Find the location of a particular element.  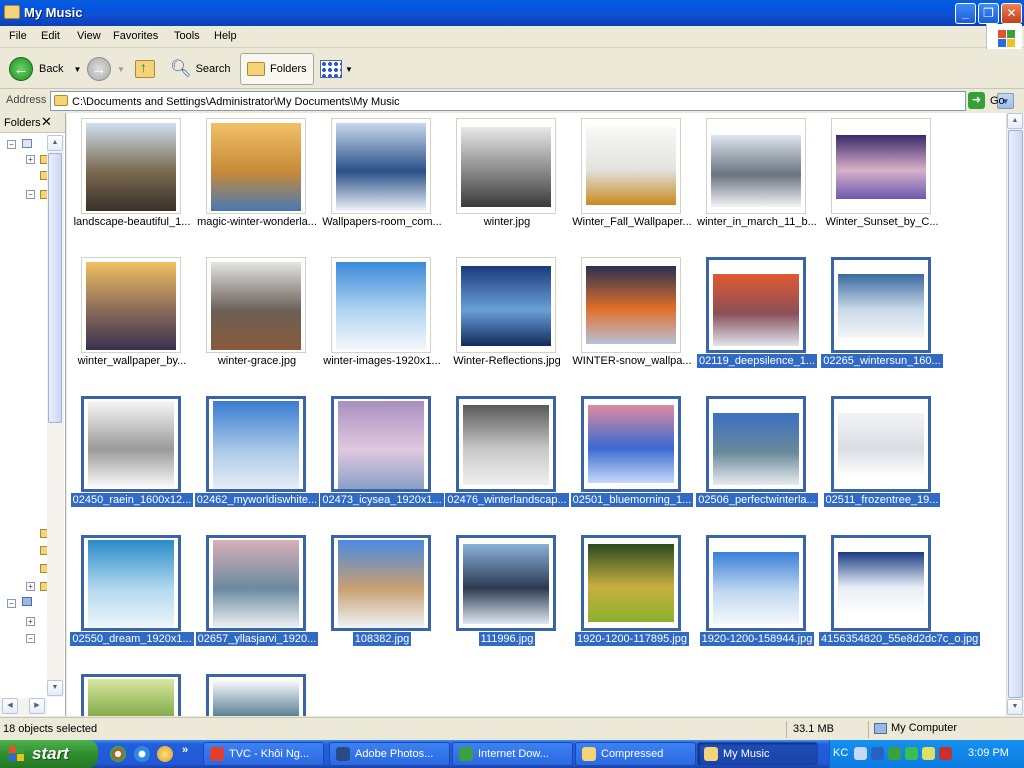

ie-quicklaunch-icon is located at coordinates (142, 754).